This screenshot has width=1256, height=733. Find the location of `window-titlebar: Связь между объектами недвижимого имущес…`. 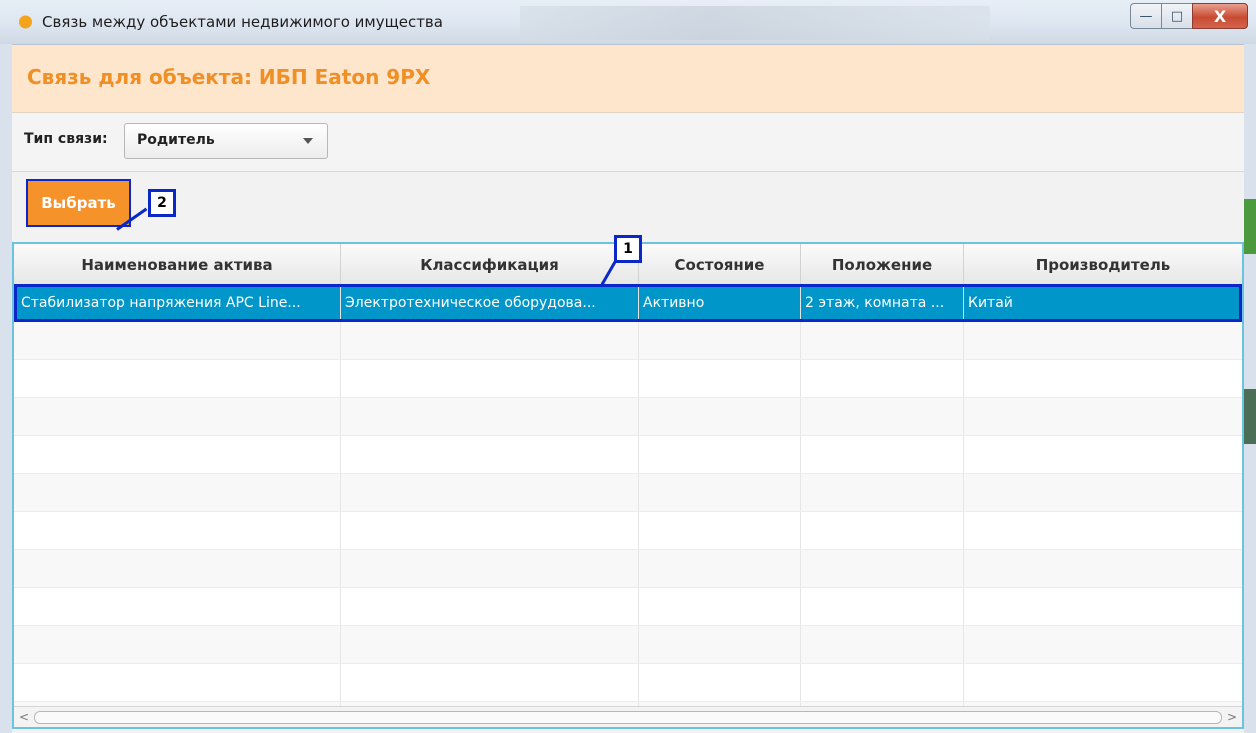

window-titlebar: Связь между объектами недвижимого имущес… is located at coordinates (628, 22).